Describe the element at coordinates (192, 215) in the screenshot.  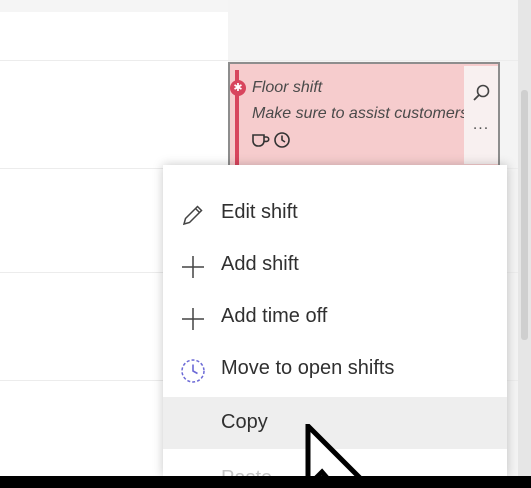
I see `pencil-icon` at that location.